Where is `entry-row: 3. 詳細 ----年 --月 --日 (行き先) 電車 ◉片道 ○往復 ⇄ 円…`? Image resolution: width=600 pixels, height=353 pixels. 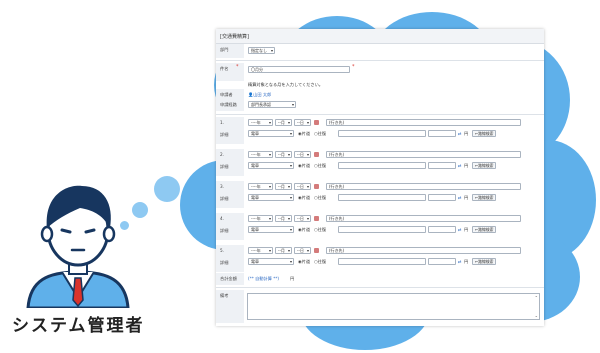 entry-row: 3. 詳細 ----年 --月 --日 (行き先) 電車 ◉片道 ○往復 ⇄ 円… is located at coordinates (380, 194).